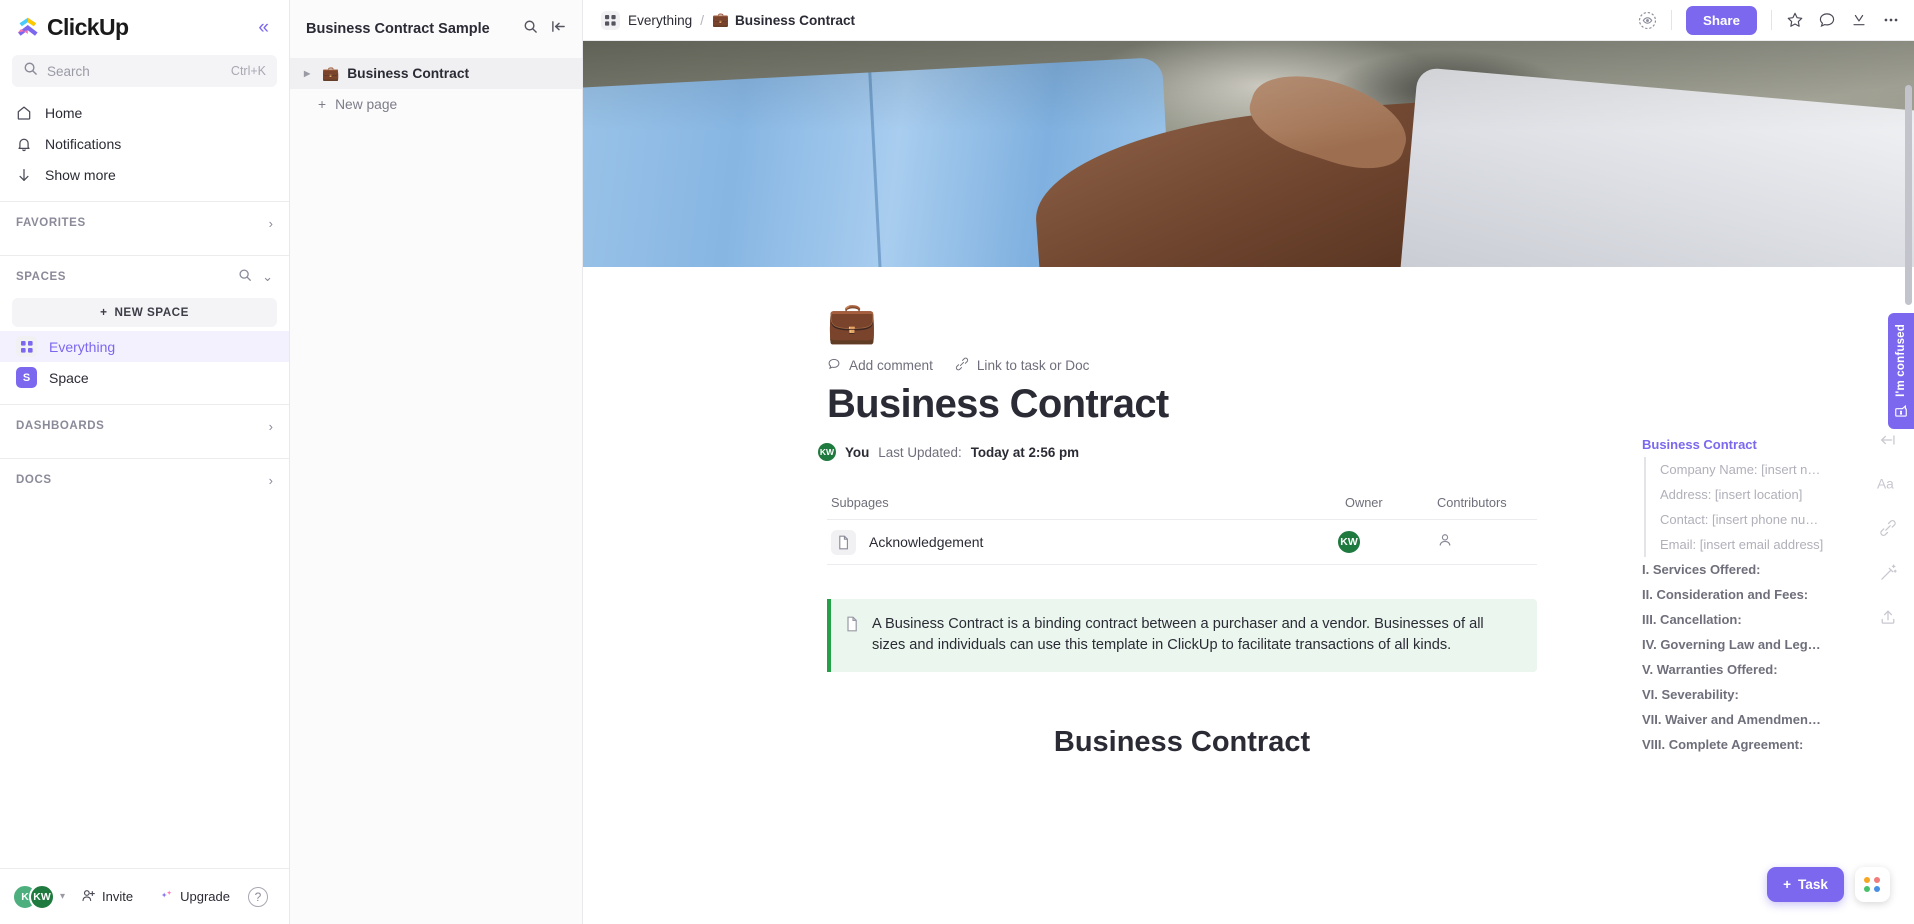 This screenshot has width=1914, height=924. Describe the element at coordinates (1742, 594) in the screenshot. I see `outline-item: II. Consideration and Fees:` at that location.